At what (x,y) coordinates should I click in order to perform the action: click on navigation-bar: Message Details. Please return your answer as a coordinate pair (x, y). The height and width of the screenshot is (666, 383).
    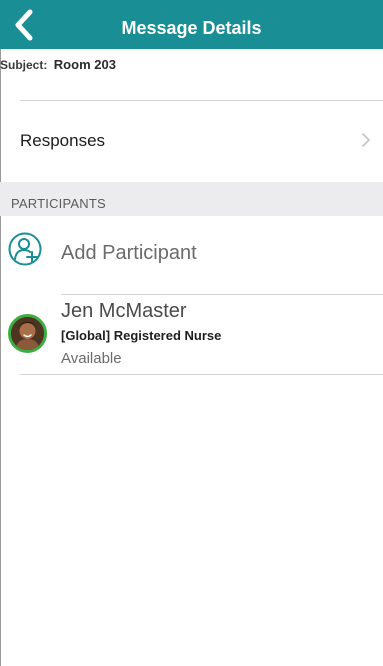
    Looking at the image, I should click on (191, 24).